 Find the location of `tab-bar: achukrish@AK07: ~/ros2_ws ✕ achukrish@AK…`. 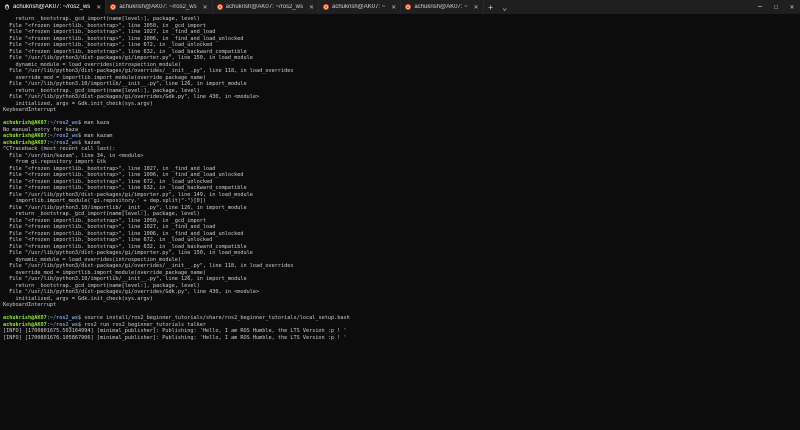

tab-bar: achukrish@AK07: ~/ros2_ws ✕ achukrish@AK… is located at coordinates (400, 7).